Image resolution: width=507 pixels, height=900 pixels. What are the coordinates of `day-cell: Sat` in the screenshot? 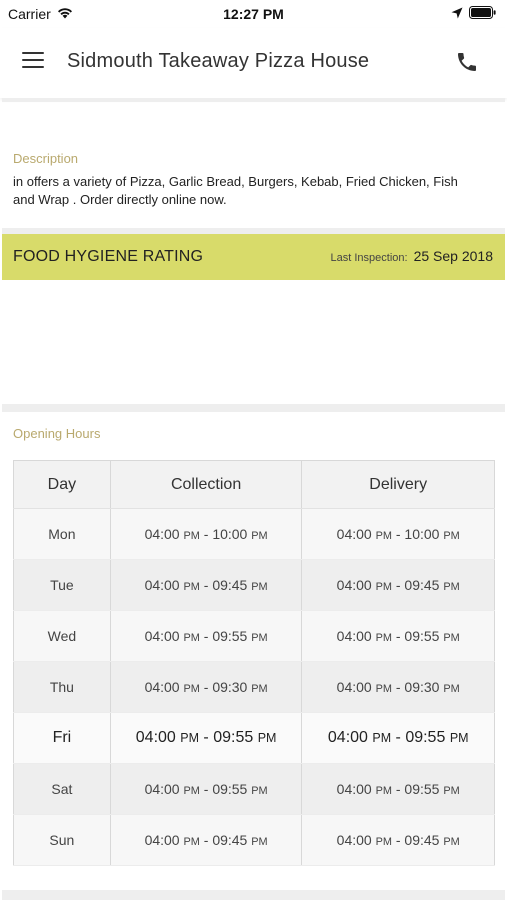 It's located at (62, 789).